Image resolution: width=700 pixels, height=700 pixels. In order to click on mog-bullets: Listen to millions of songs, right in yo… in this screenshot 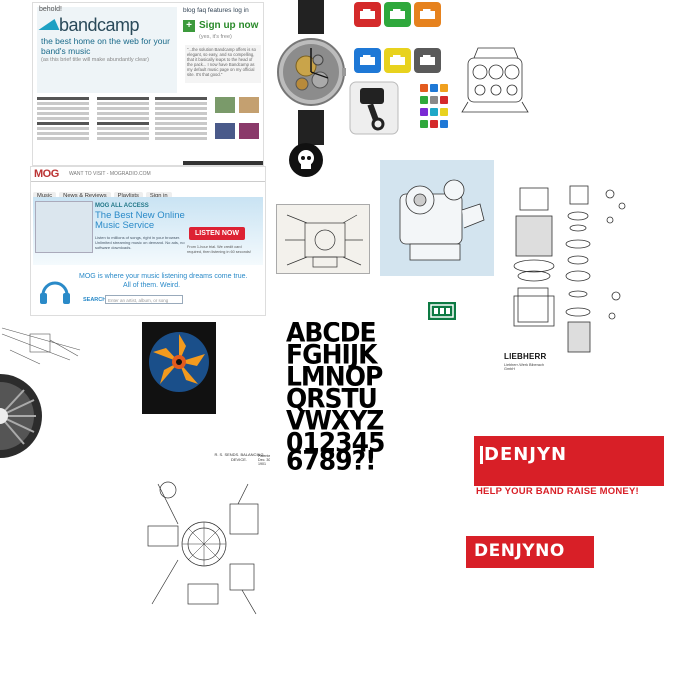, I will do `click(140, 242)`.